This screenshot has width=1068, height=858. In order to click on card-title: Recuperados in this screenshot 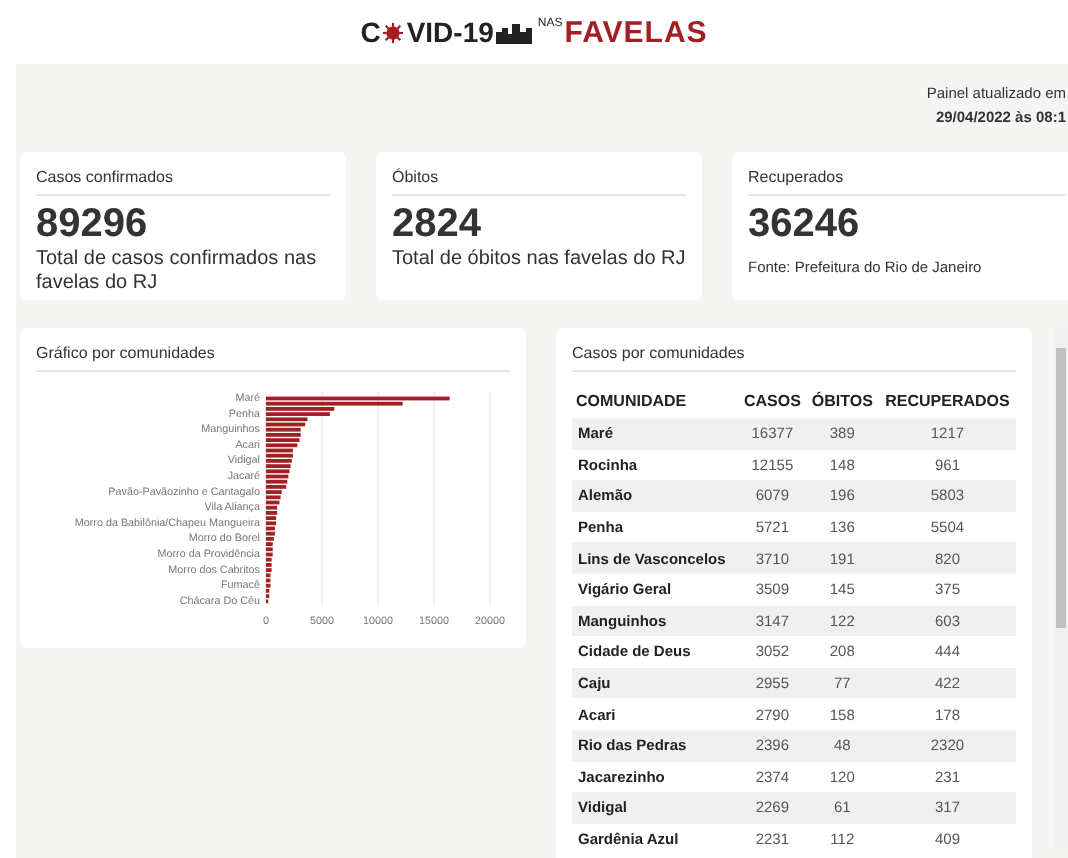, I will do `click(907, 182)`.